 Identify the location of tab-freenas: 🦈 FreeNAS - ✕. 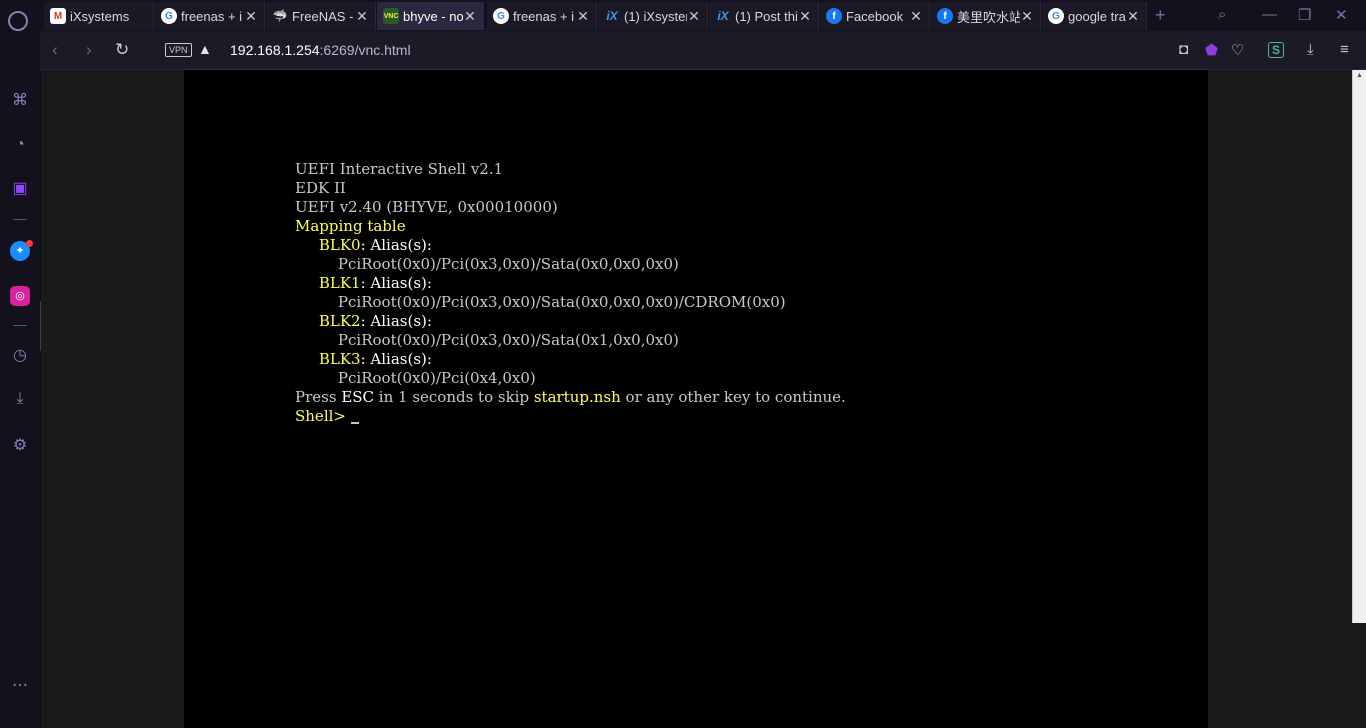
(321, 16).